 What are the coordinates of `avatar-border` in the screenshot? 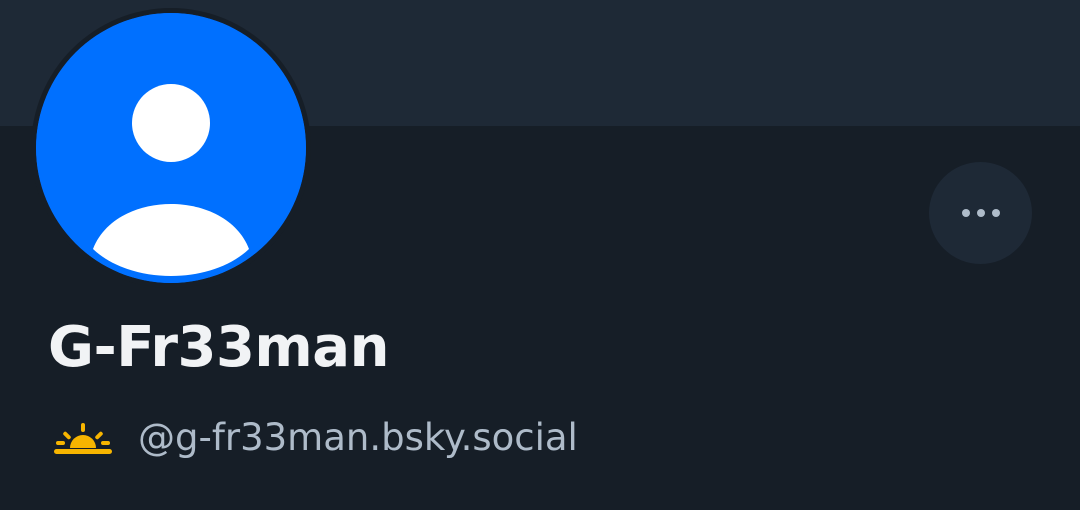 It's located at (171, 148).